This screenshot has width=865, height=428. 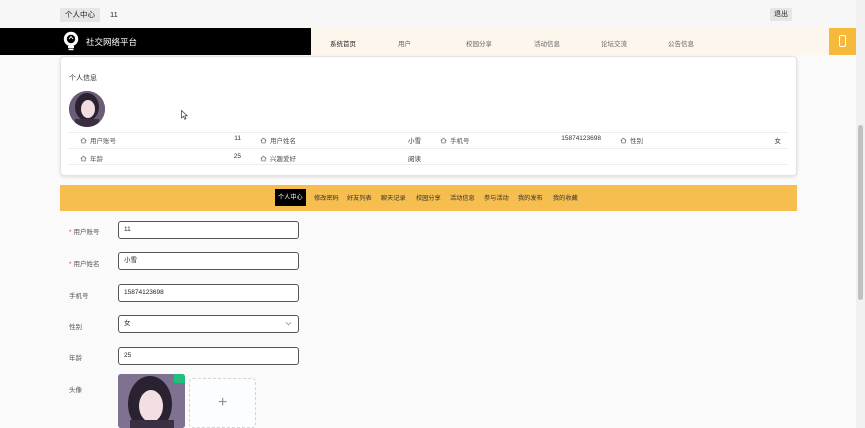 I want to click on nav-item-forum: 论坛交流, so click(x=614, y=43).